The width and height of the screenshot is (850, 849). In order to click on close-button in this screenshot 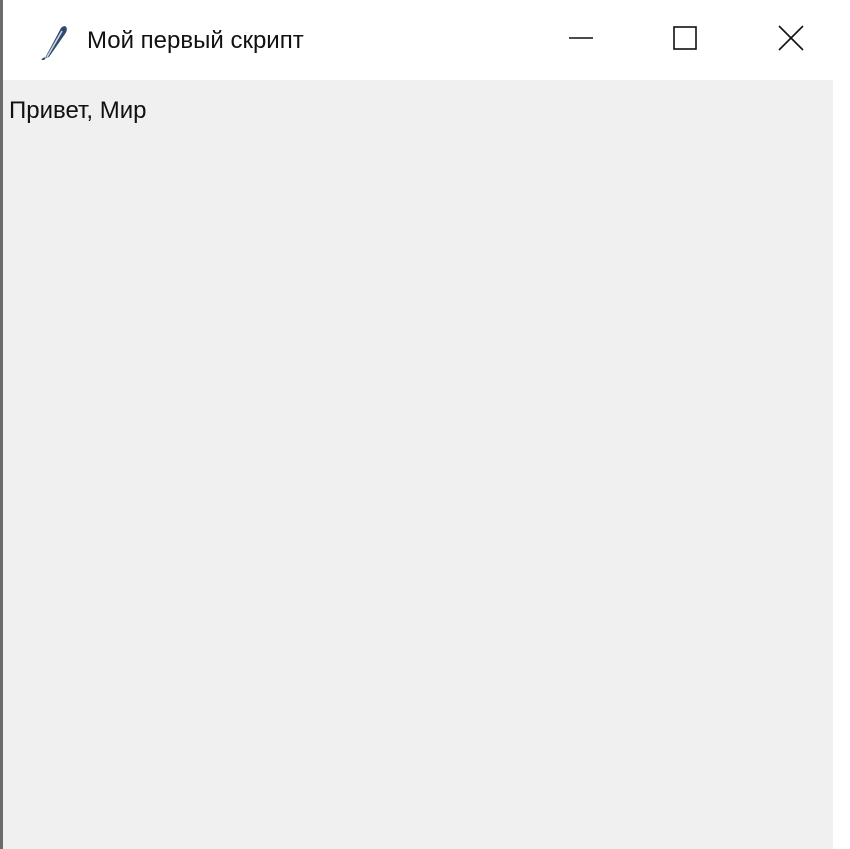, I will do `click(791, 40)`.